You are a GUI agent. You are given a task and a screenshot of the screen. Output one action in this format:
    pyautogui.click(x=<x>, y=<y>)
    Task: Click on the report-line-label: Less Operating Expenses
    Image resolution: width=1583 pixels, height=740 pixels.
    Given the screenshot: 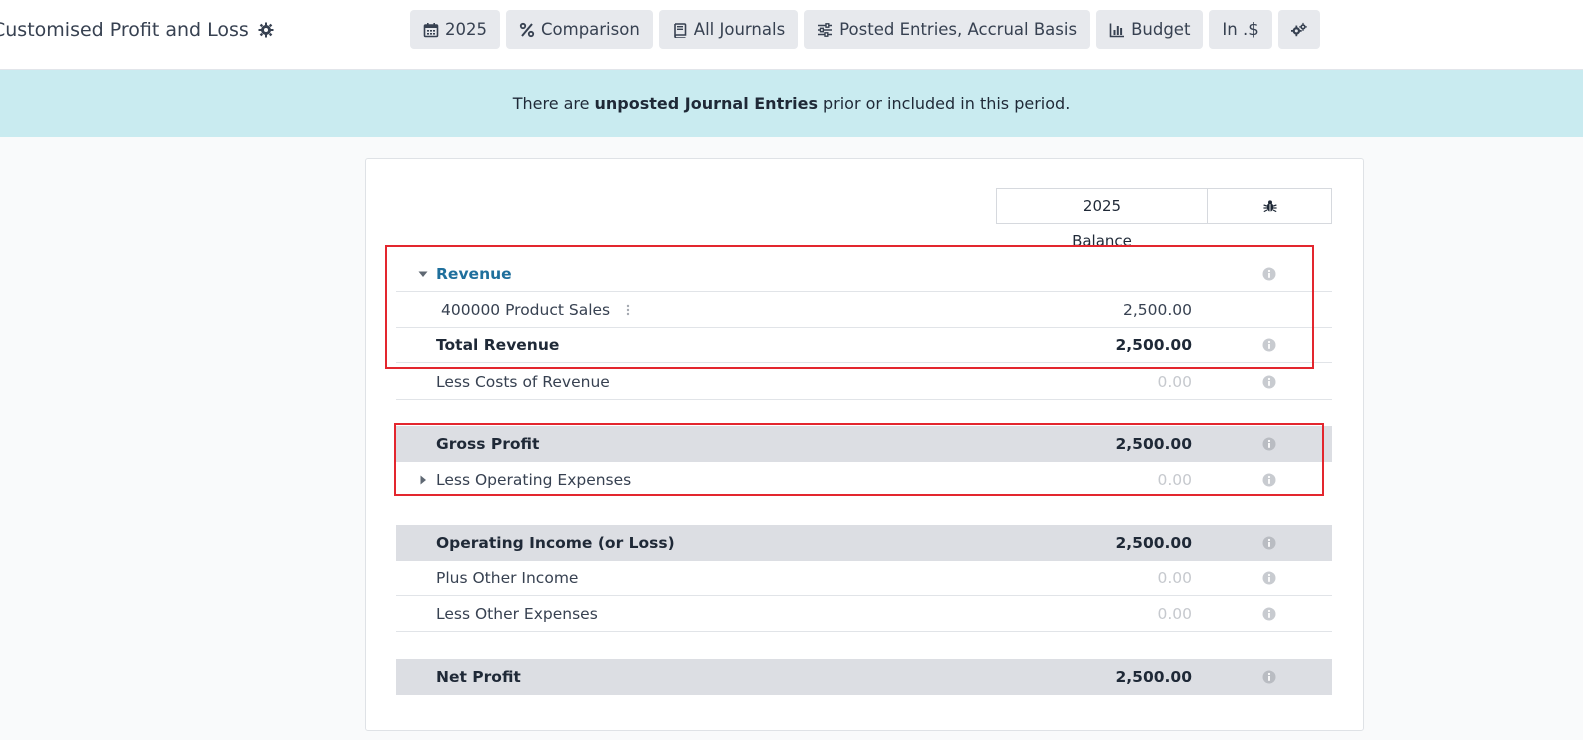 What is the action you would take?
    pyautogui.click(x=533, y=480)
    